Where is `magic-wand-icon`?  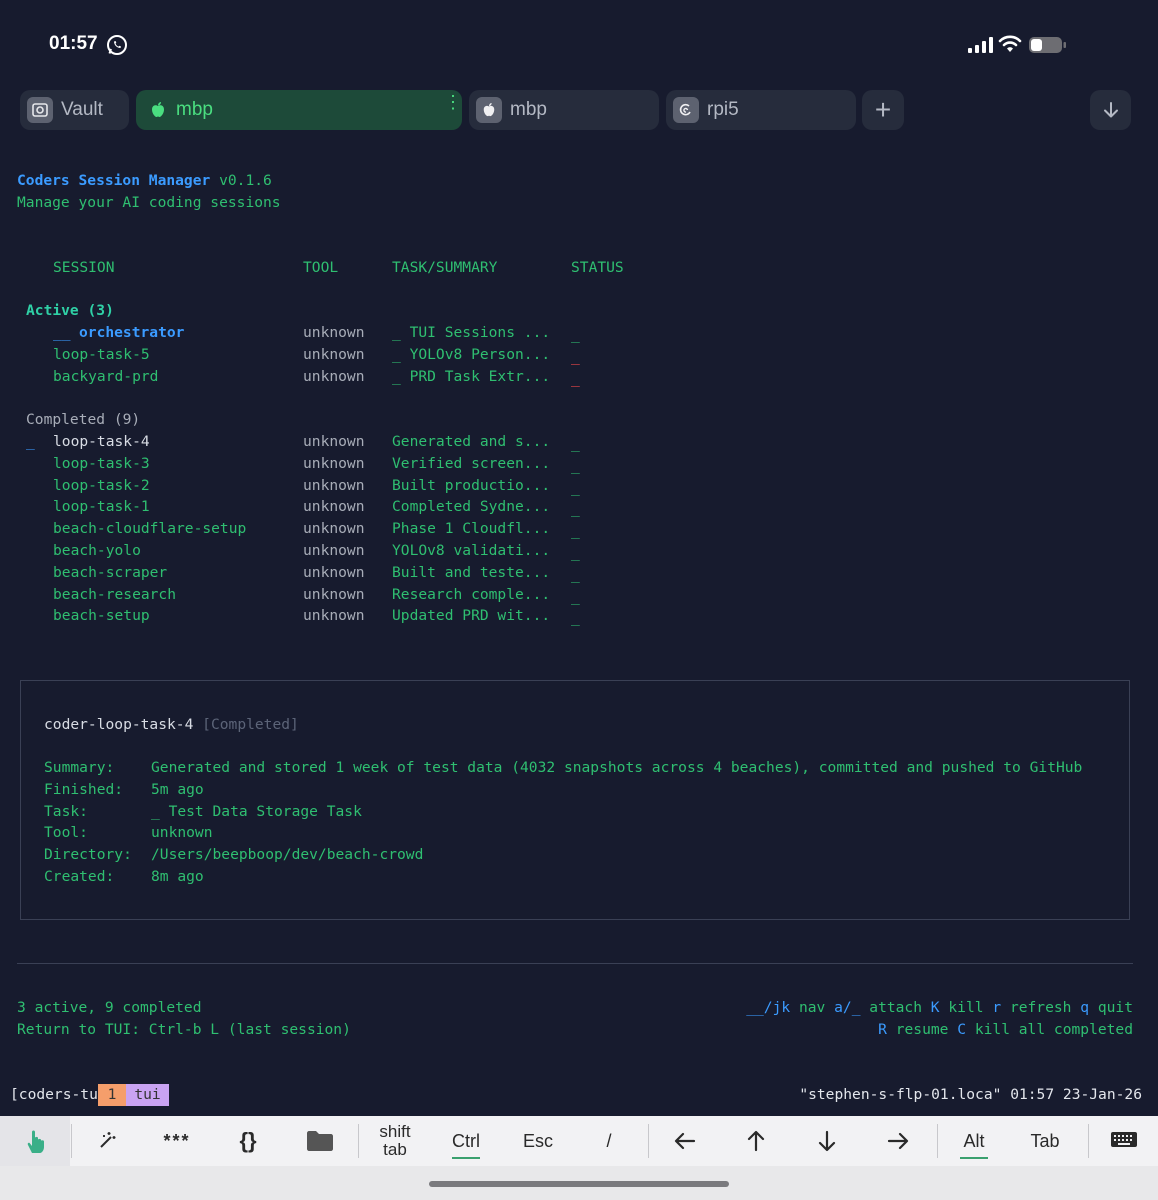
magic-wand-icon is located at coordinates (108, 1140).